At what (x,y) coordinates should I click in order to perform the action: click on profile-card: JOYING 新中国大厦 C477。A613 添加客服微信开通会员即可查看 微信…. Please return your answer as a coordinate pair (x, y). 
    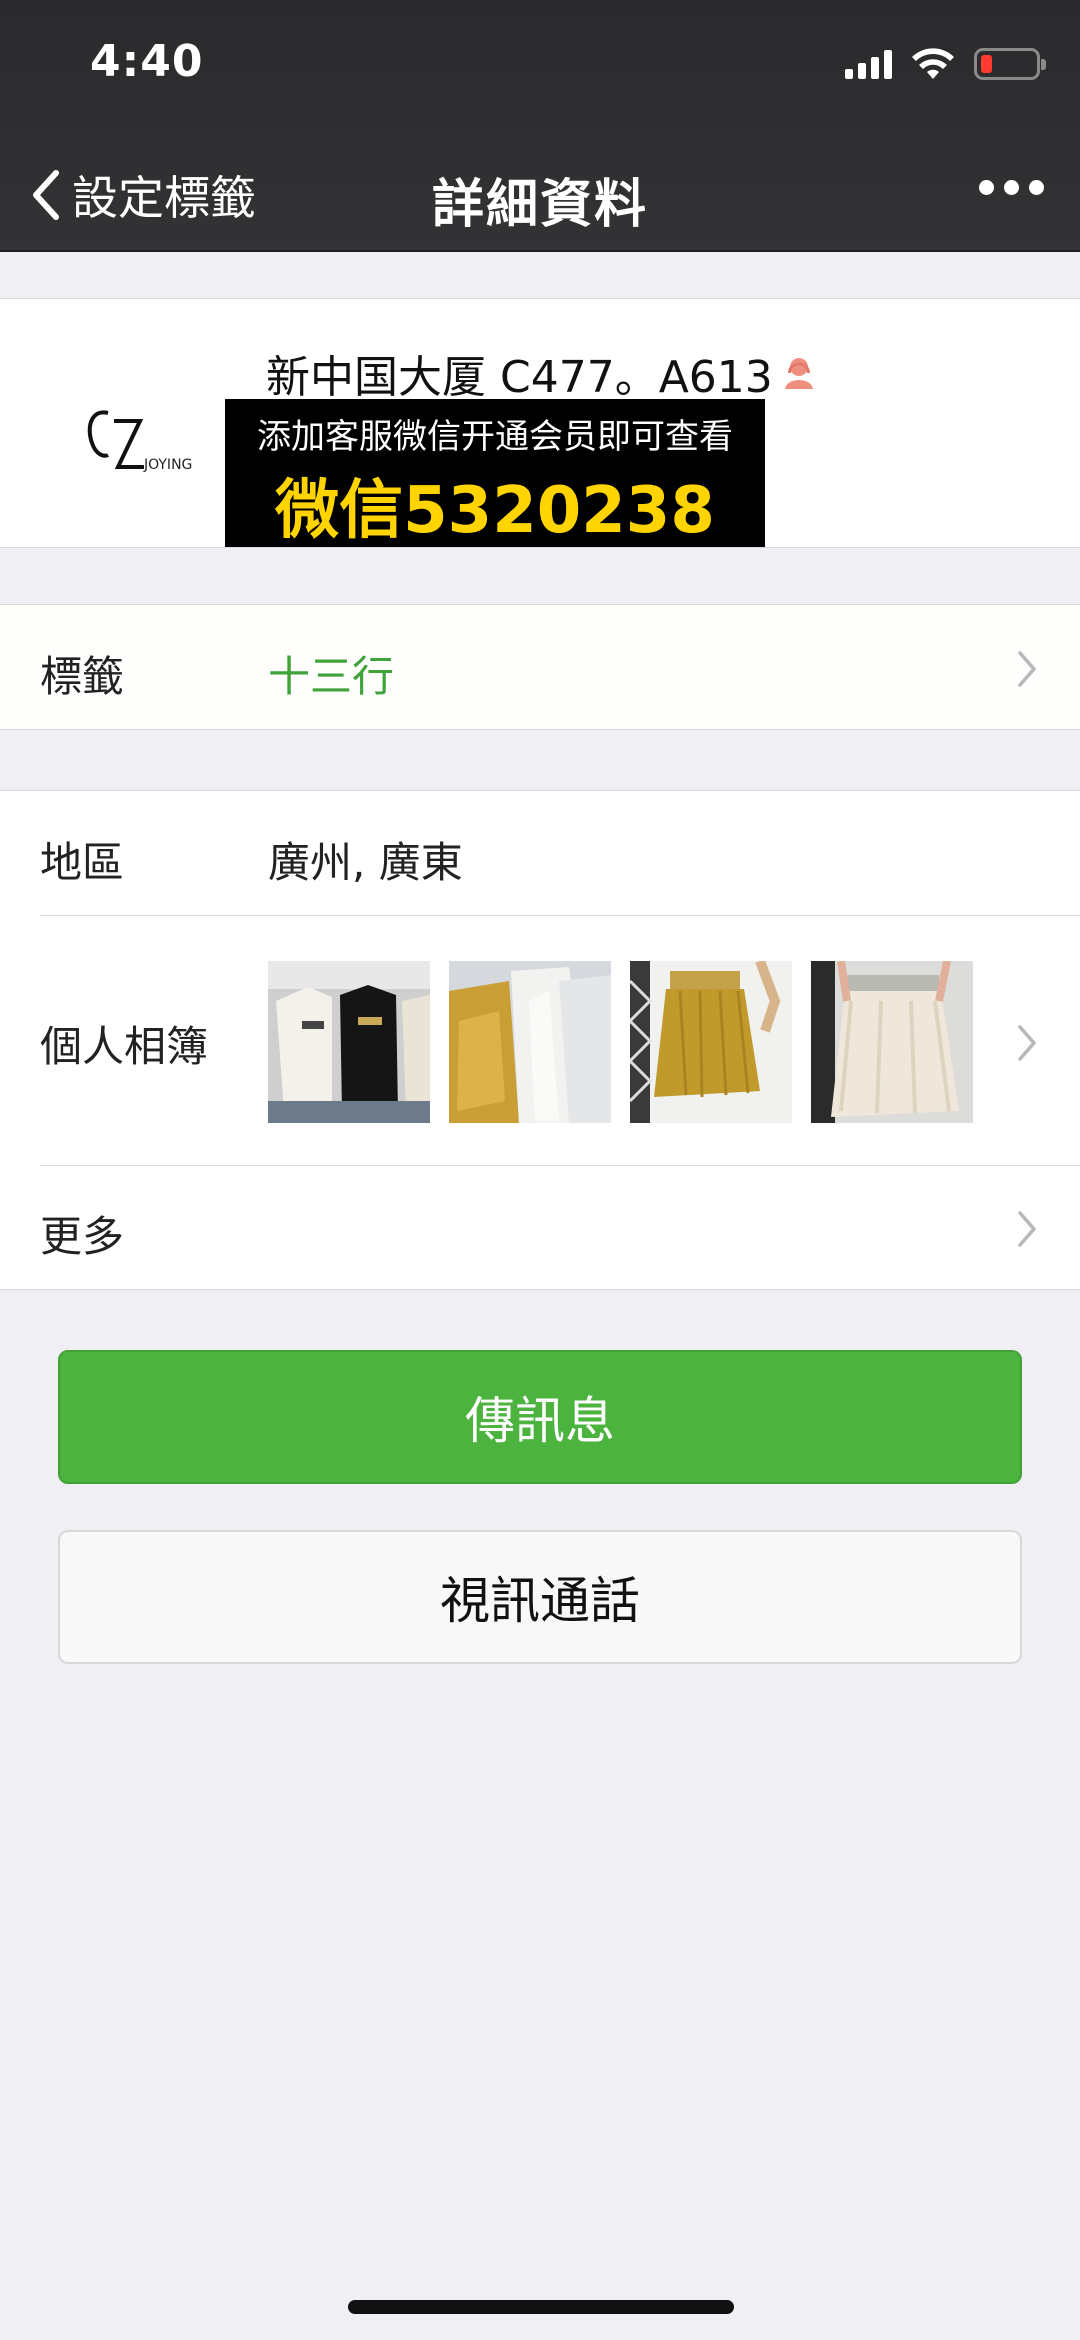
    Looking at the image, I should click on (540, 423).